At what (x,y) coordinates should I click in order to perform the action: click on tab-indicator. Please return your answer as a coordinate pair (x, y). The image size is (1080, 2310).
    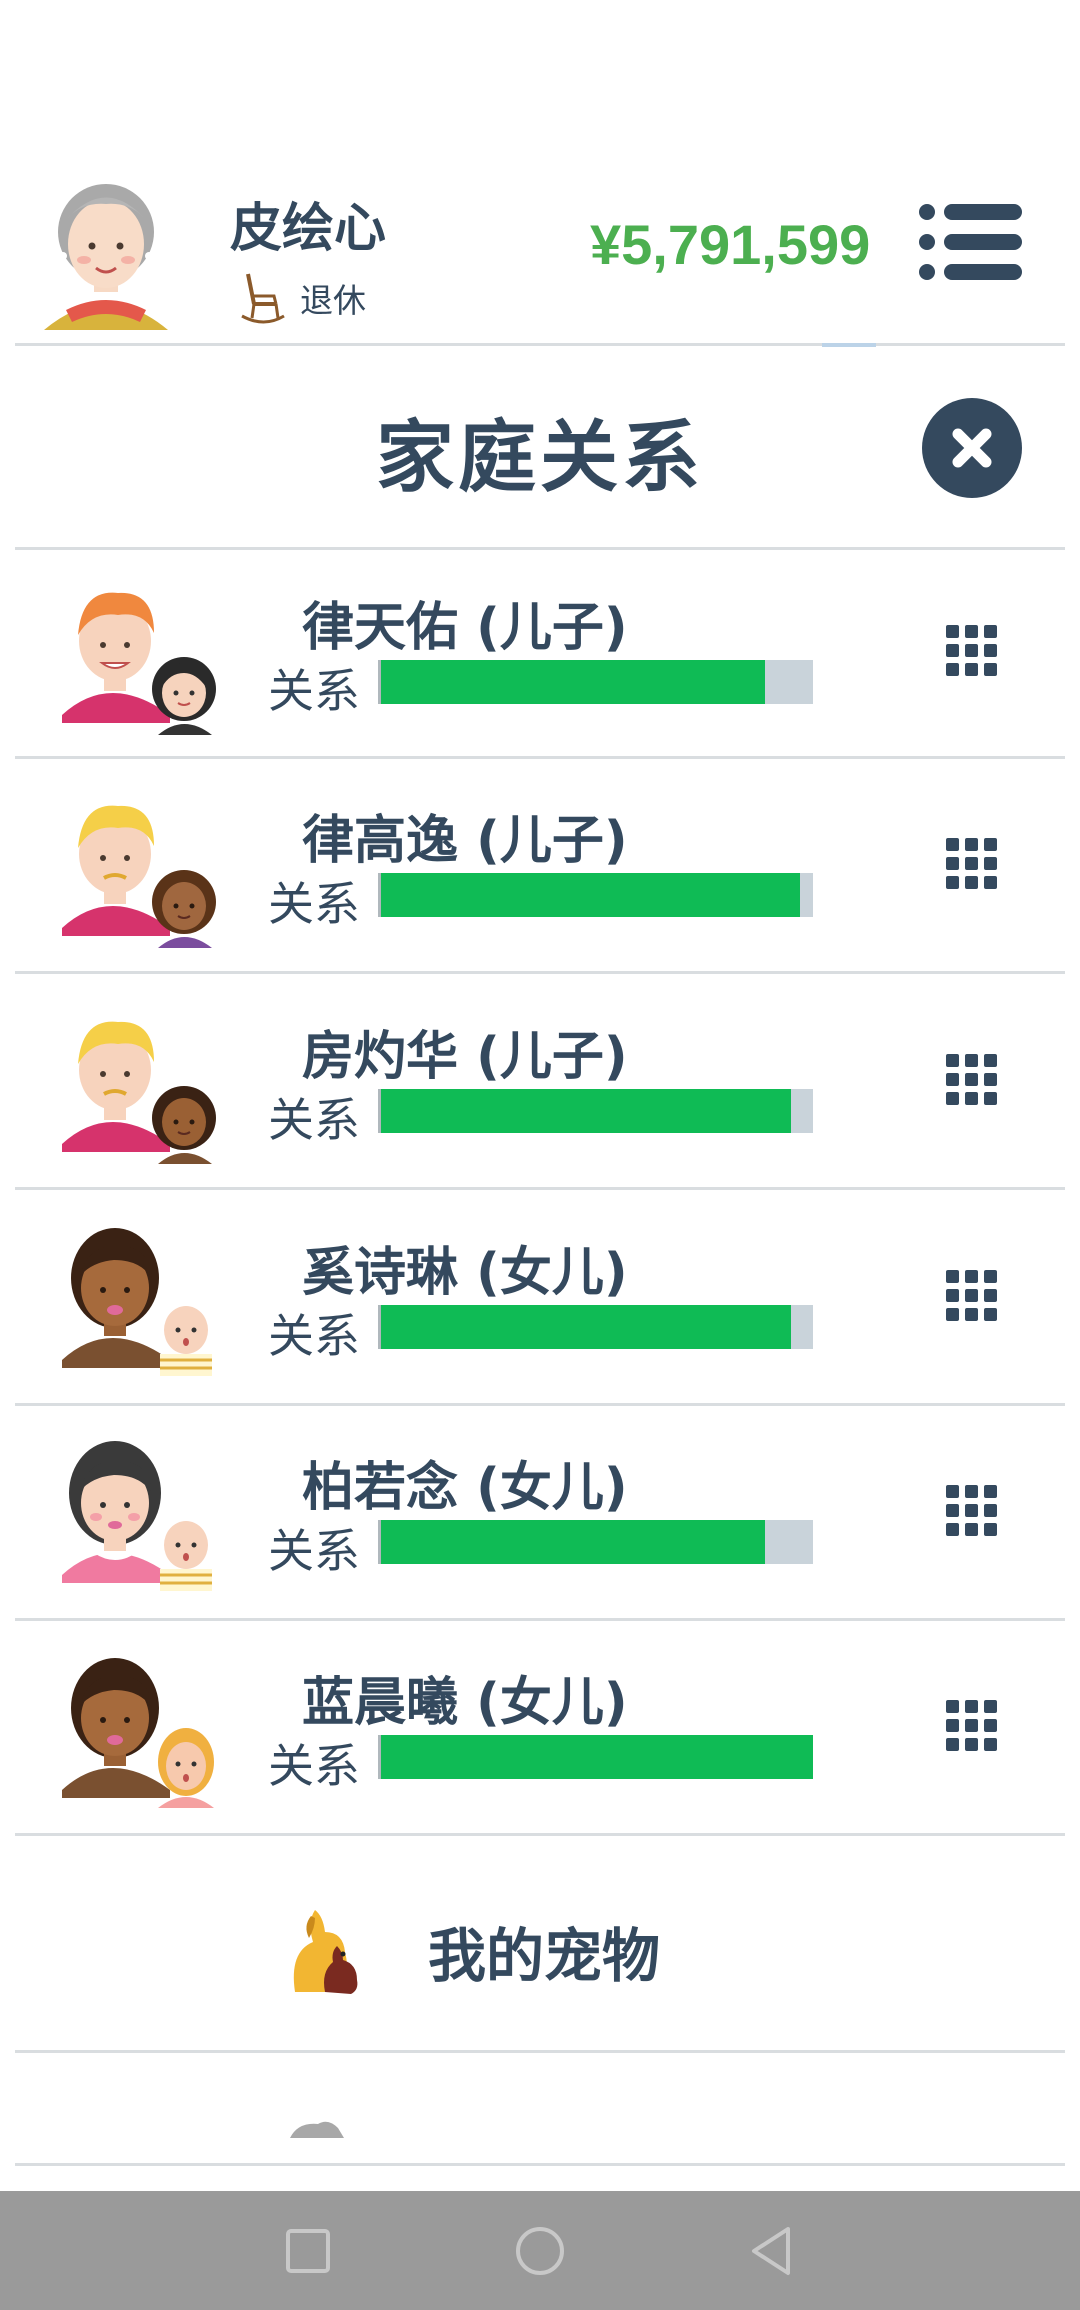
    Looking at the image, I should click on (849, 345).